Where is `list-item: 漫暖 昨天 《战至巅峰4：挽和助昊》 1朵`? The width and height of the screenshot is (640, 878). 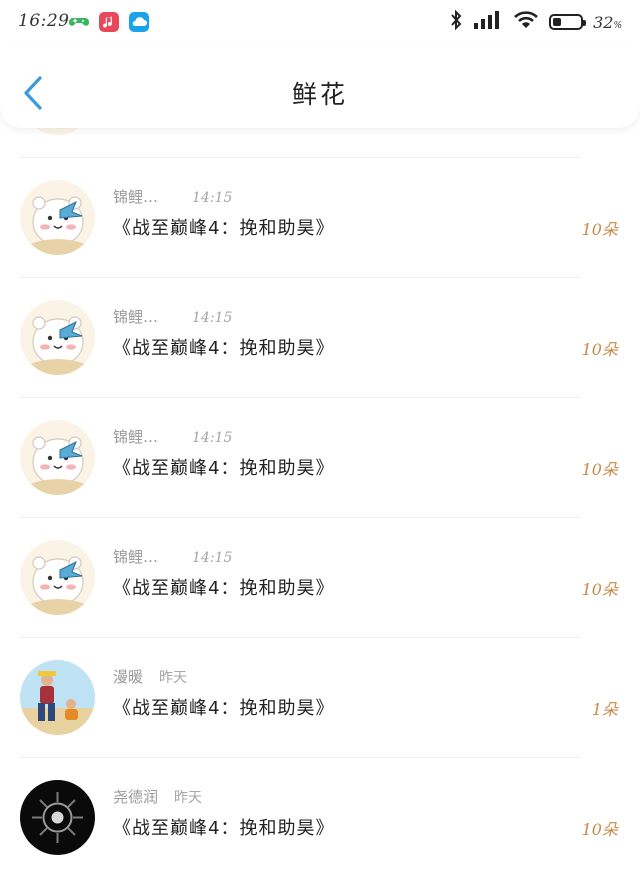
list-item: 漫暖 昨天 《战至巅峰4：挽和助昊》 1朵 is located at coordinates (320, 698).